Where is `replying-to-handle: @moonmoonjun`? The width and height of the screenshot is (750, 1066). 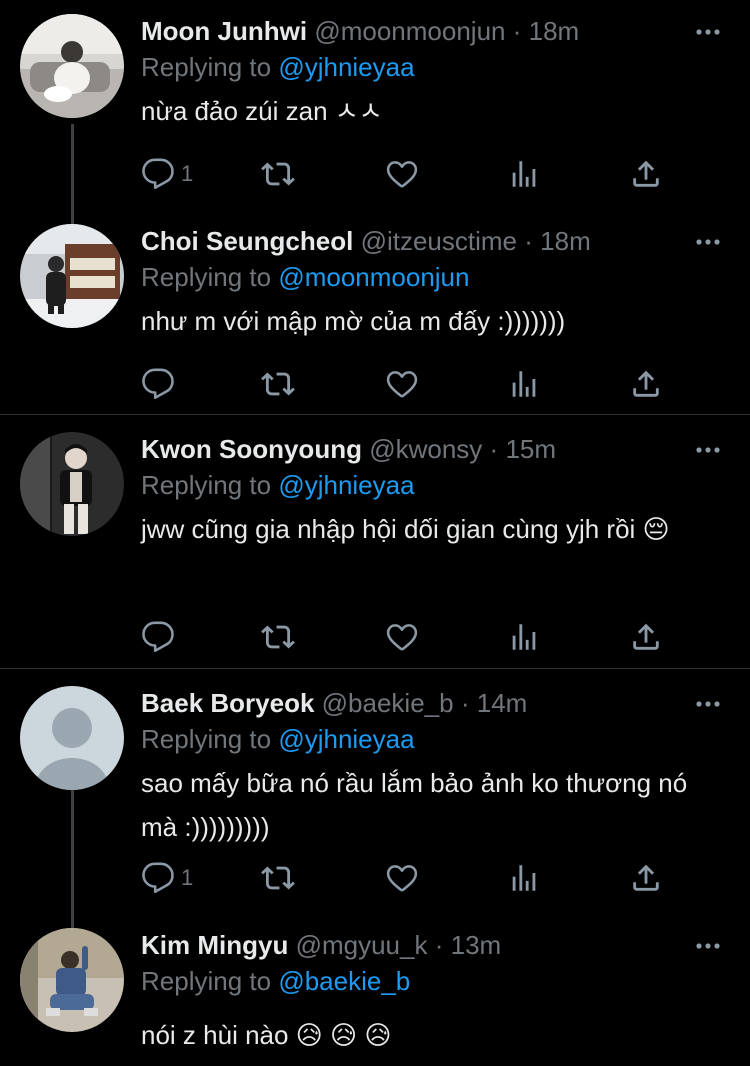 replying-to-handle: @moonmoonjun is located at coordinates (373, 277).